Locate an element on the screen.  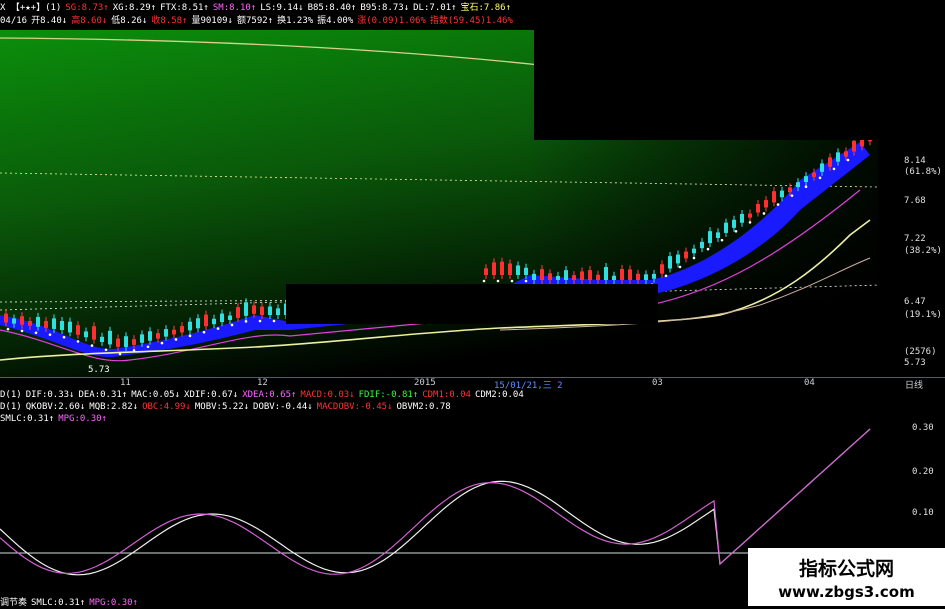
indicator-row1-item: XDIF:0.67↓ is located at coordinates (211, 395).